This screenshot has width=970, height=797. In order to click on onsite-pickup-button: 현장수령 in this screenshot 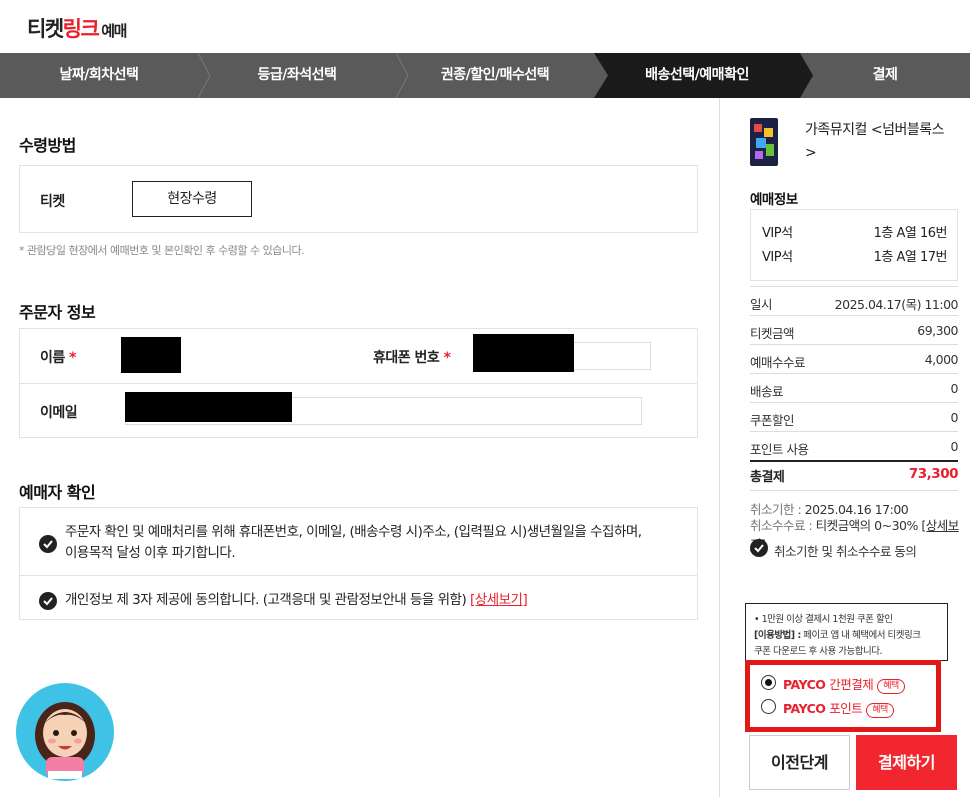, I will do `click(192, 199)`.